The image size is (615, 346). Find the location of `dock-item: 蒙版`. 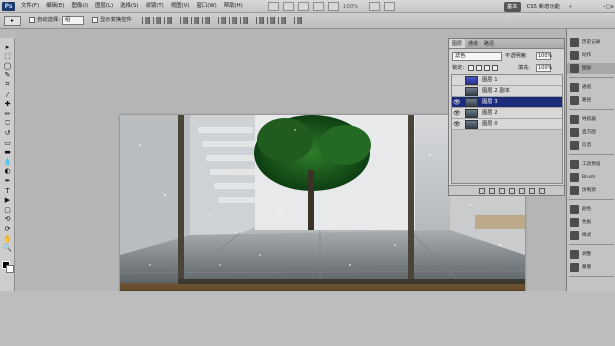

dock-item: 蒙版 is located at coordinates (591, 267).